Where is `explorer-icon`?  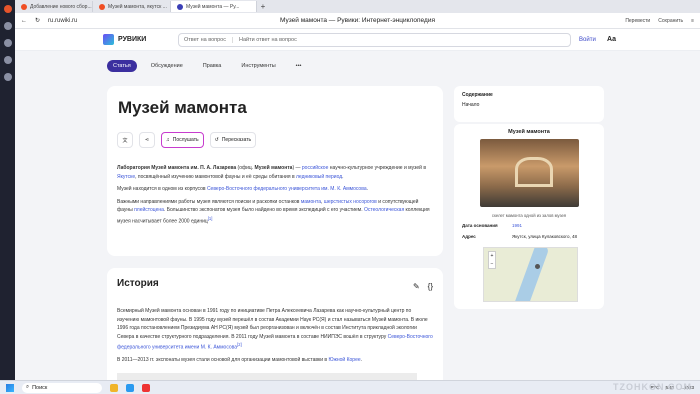
explorer-icon is located at coordinates (114, 387).